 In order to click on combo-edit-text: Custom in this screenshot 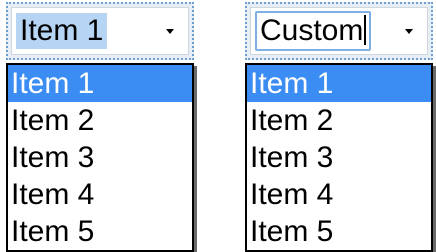, I will do `click(312, 30)`.